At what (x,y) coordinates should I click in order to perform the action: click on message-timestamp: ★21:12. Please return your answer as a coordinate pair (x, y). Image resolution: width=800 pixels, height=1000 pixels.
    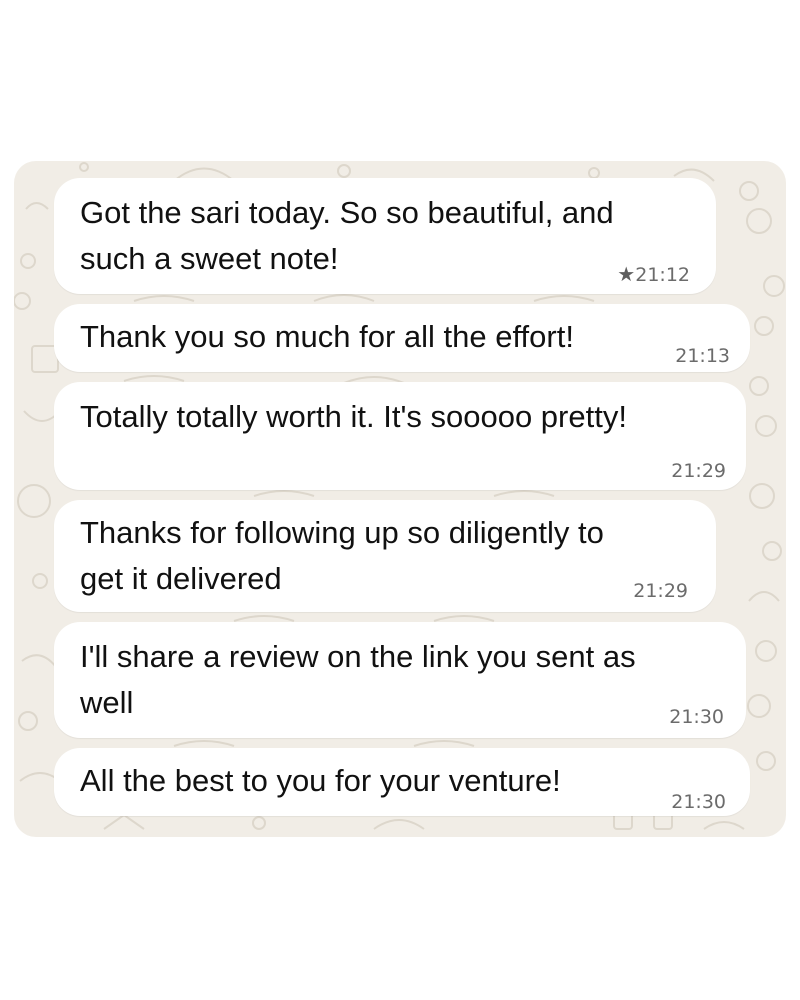
    Looking at the image, I should click on (653, 274).